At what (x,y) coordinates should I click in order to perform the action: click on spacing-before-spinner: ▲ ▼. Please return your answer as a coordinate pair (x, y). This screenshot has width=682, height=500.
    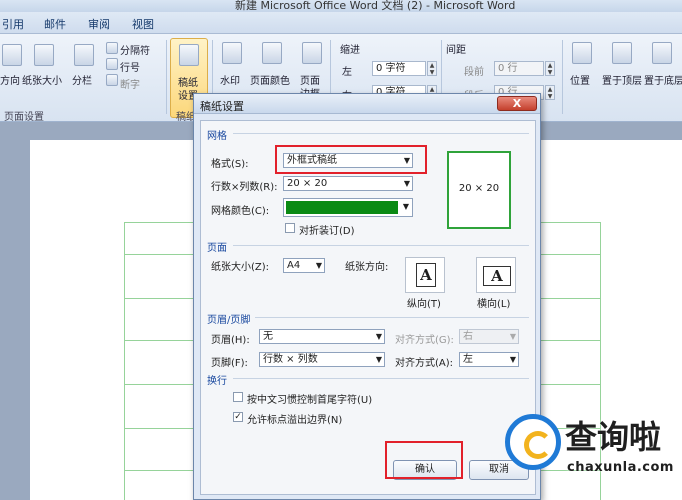
    Looking at the image, I should click on (550, 68).